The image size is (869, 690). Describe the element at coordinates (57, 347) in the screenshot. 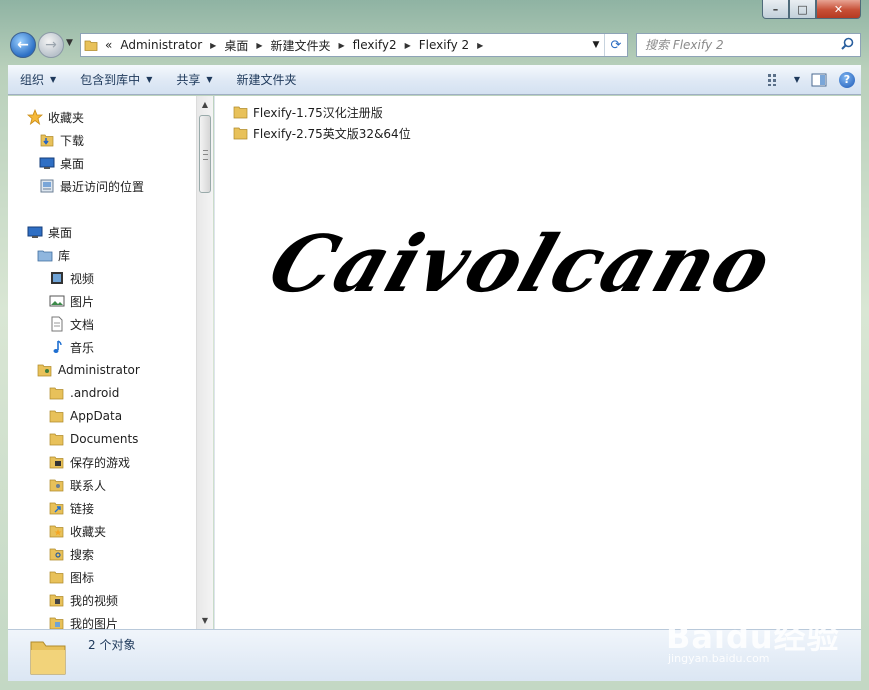

I see `music-icon` at that location.